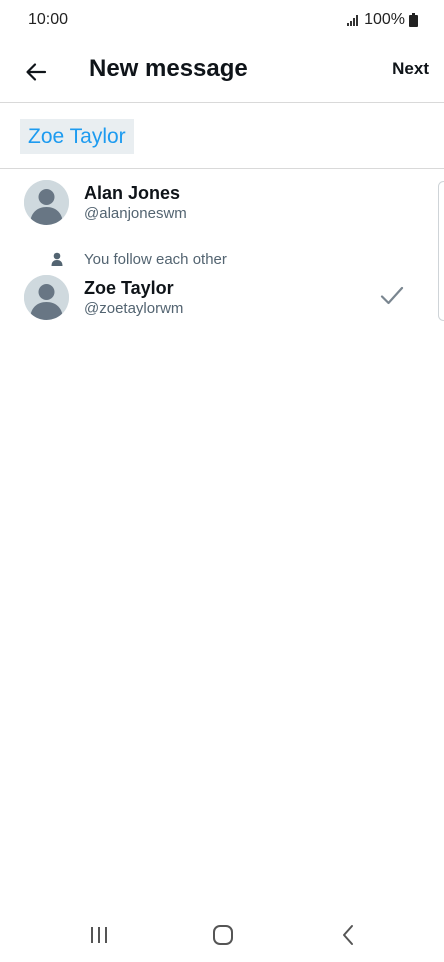 This screenshot has width=444, height=962. Describe the element at coordinates (129, 288) in the screenshot. I see `user-name: Zoe Taylor` at that location.